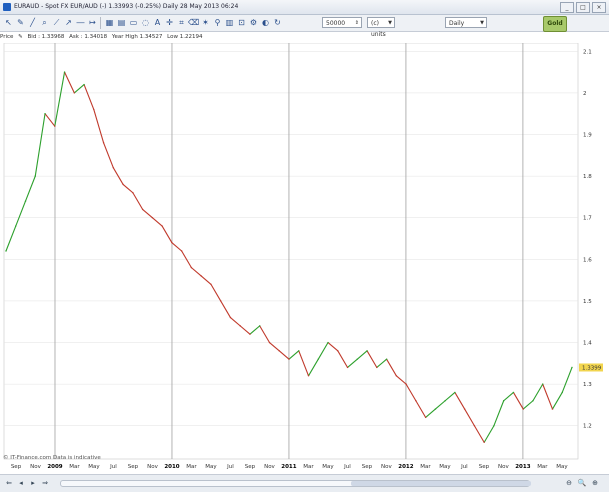 The height and width of the screenshot is (492, 609). What do you see at coordinates (44, 22) in the screenshot?
I see `magnifier-icon: ⌕` at bounding box center [44, 22].